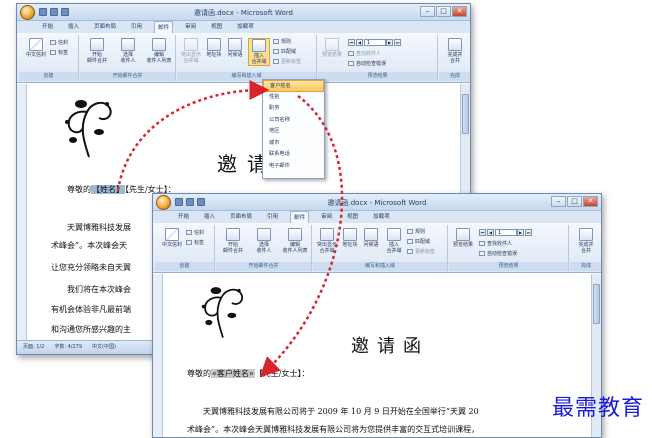 The width and height of the screenshot is (652, 438). What do you see at coordinates (293, 98) in the screenshot?
I see `merge-field-option: 性别` at bounding box center [293, 98].